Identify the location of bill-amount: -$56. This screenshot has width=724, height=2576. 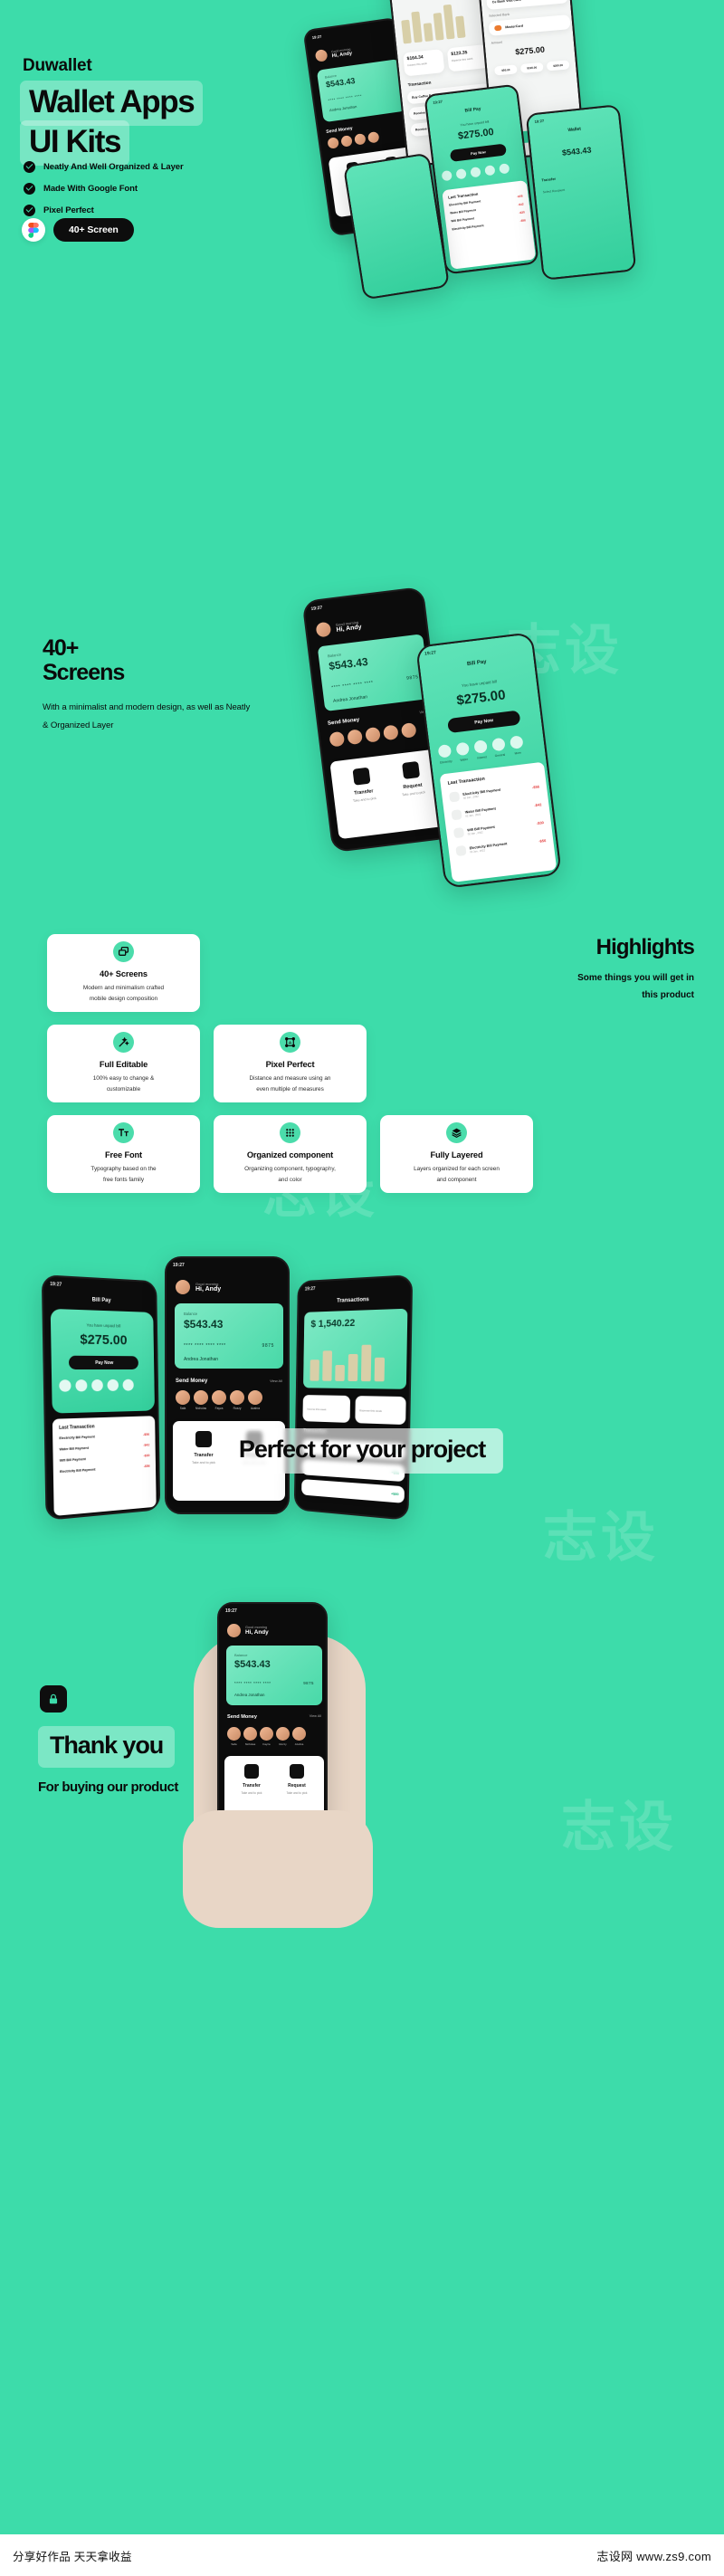
(536, 787).